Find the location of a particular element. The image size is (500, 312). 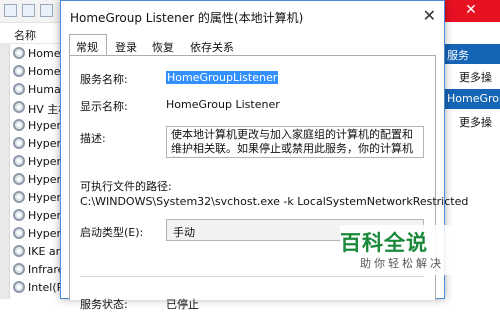

actions-selected-header: HomeGrou is located at coordinates (470, 99).